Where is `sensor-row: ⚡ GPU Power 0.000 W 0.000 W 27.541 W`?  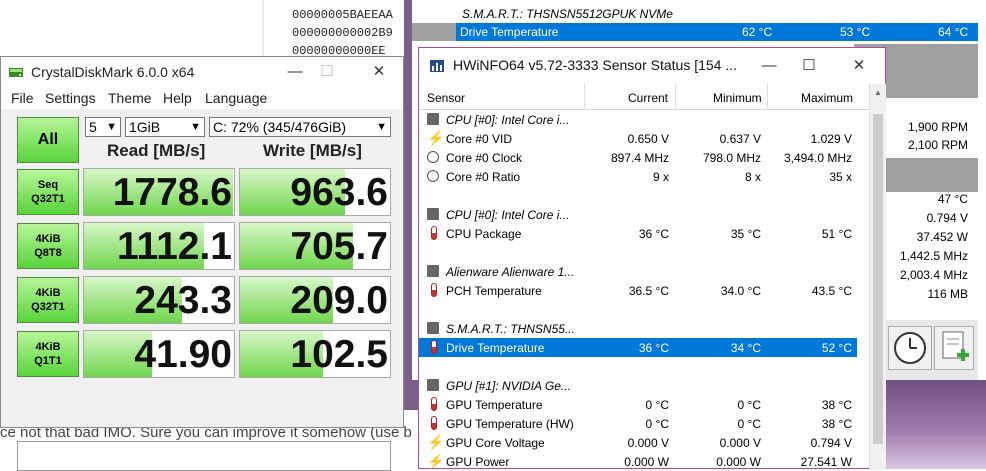
sensor-row: ⚡ GPU Power 0.000 W 0.000 W 27.541 W is located at coordinates (638, 461).